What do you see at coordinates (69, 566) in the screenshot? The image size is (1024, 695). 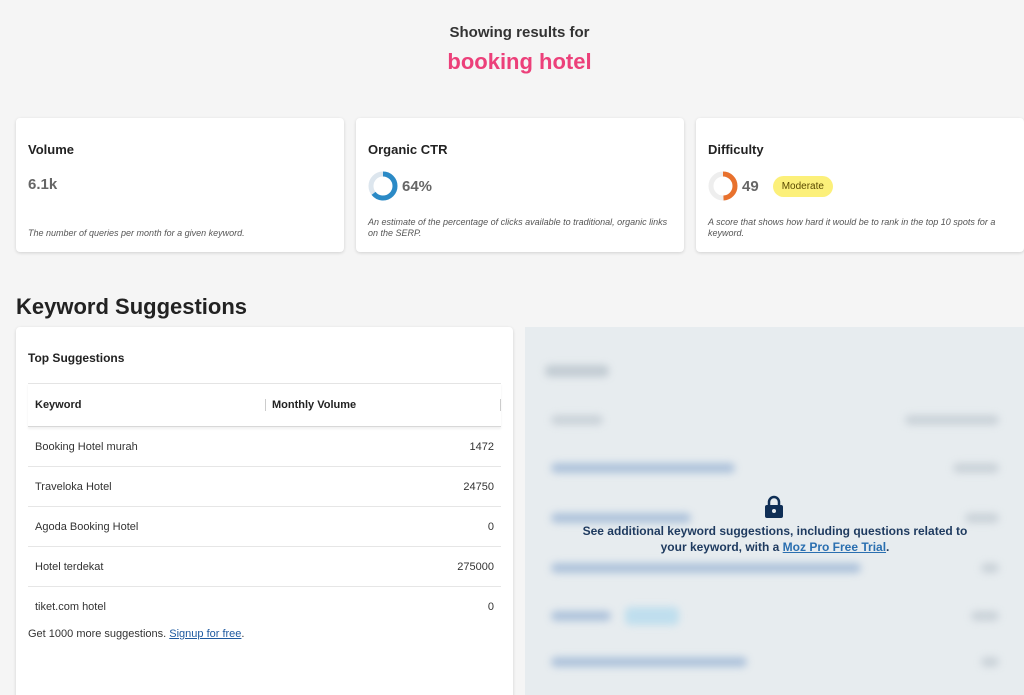 I see `keyword-cell: Hotel terdekat` at bounding box center [69, 566].